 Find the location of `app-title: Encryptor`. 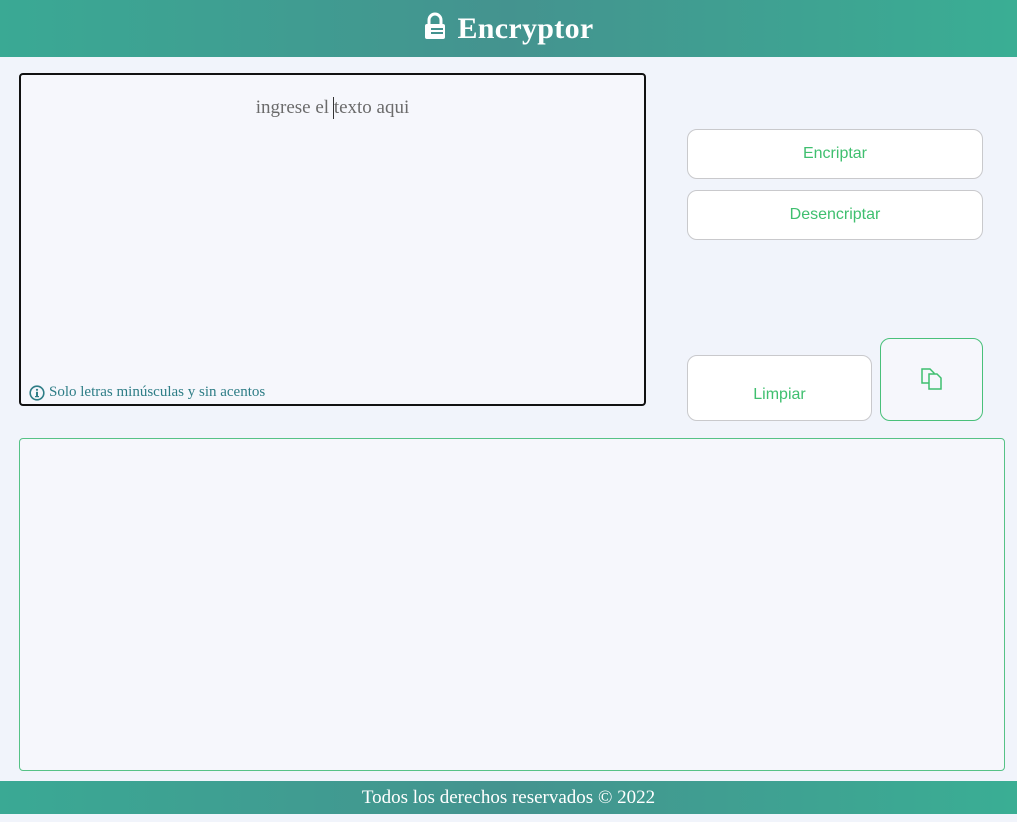

app-title: Encryptor is located at coordinates (525, 28).